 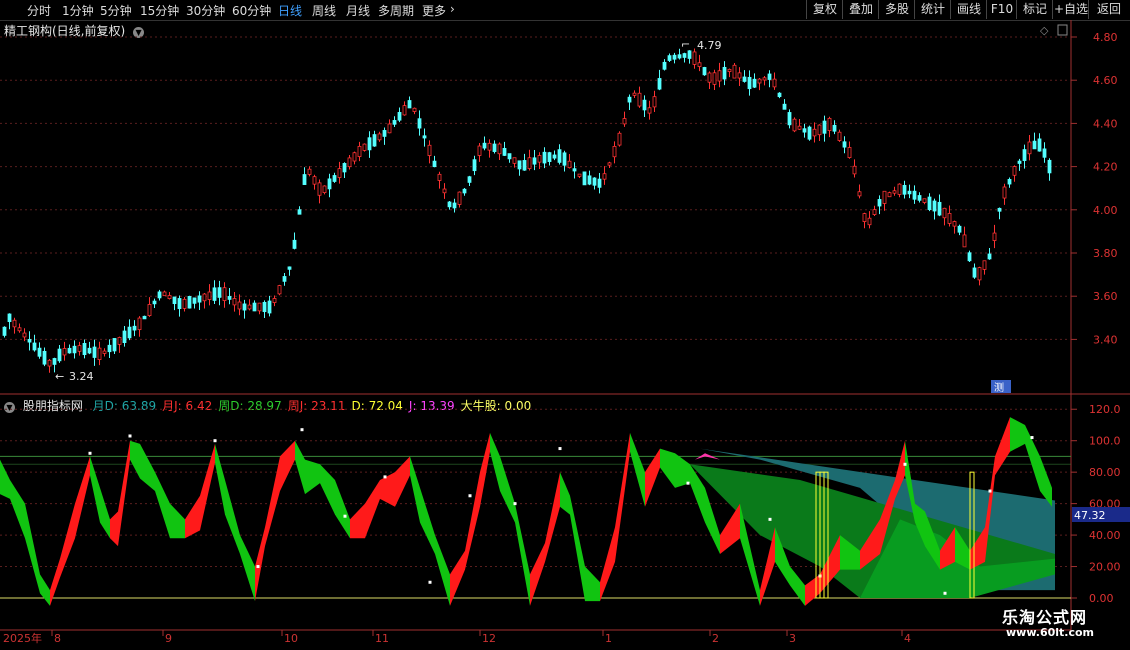 I want to click on month-label: 4, so click(x=907, y=638).